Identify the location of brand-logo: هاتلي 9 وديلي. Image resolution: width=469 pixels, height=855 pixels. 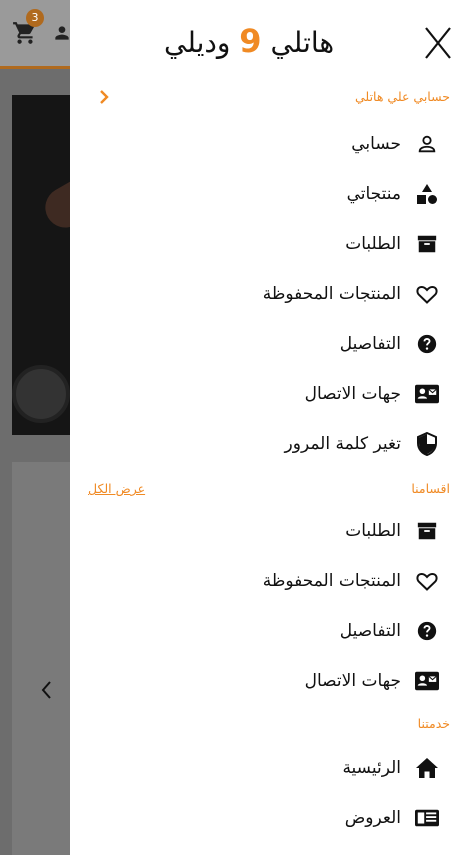
(249, 42).